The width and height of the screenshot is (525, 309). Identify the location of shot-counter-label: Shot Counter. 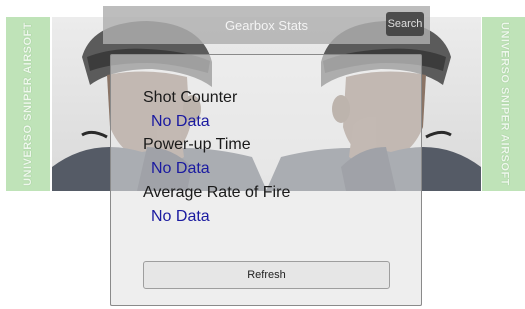
(190, 97).